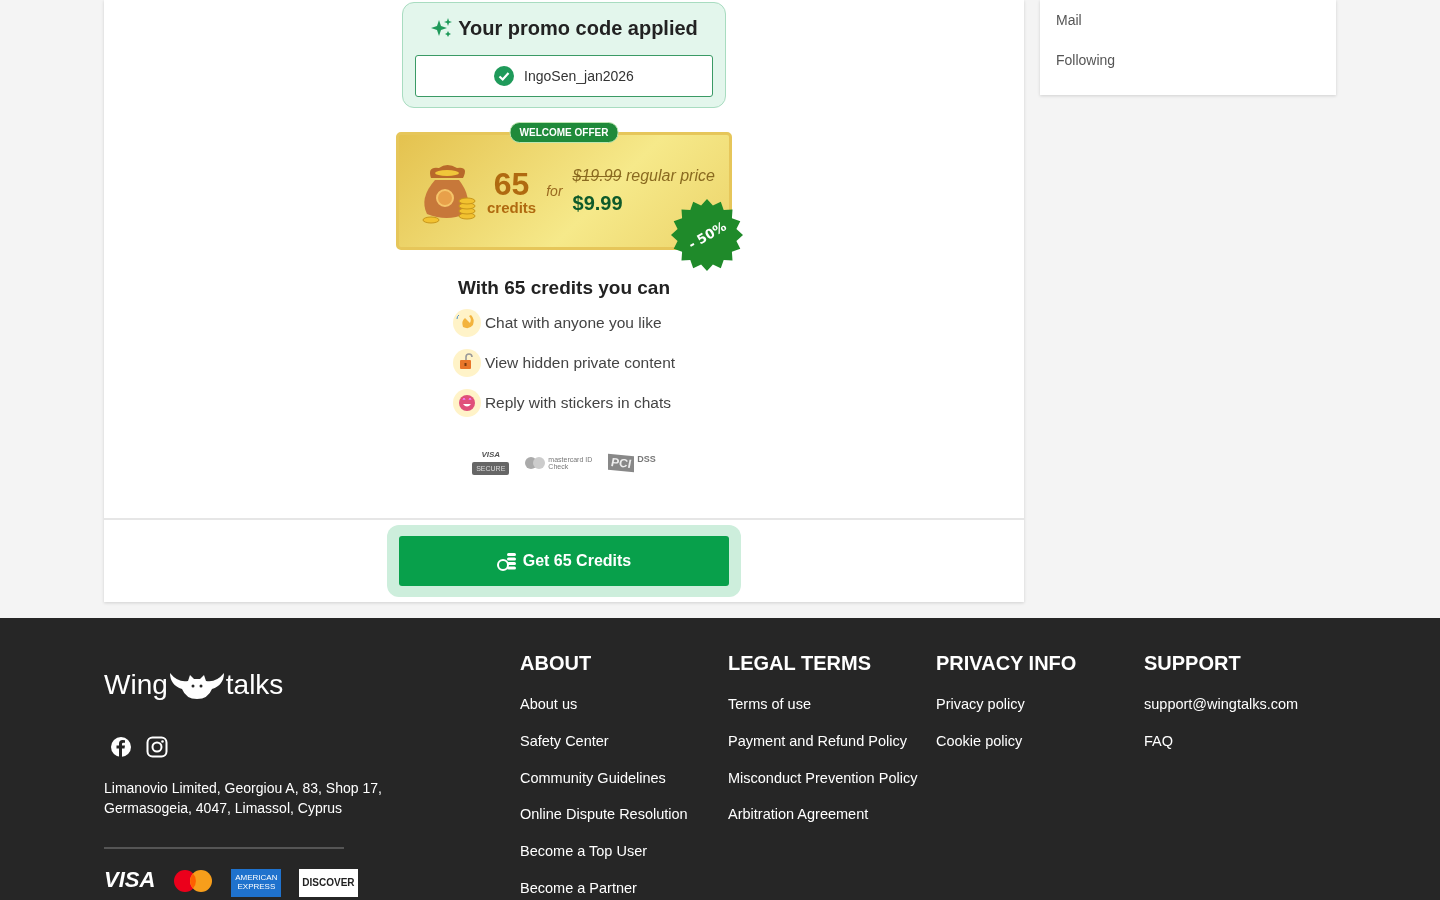 The height and width of the screenshot is (900, 1440). I want to click on footer-link: FAQ, so click(1248, 741).